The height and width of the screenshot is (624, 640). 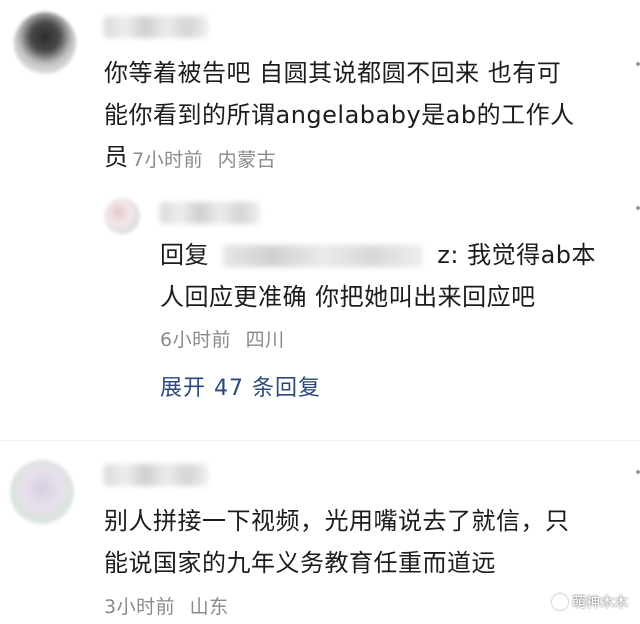 I want to click on watermark: 萌神木木, so click(x=590, y=602).